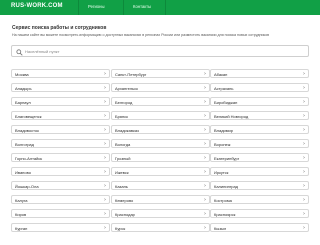  I want to click on city-item: Абакан ›, so click(259, 73).